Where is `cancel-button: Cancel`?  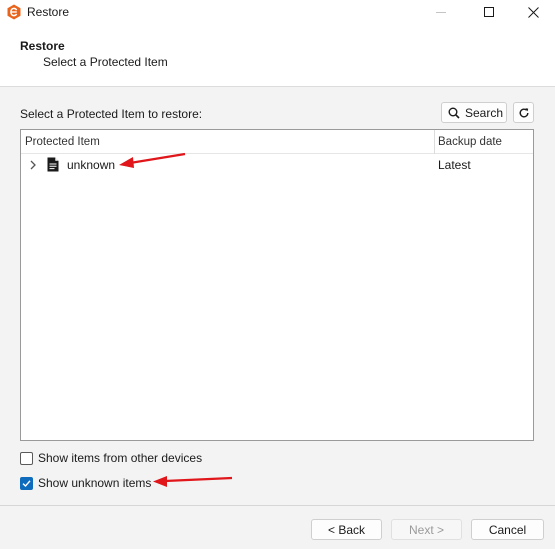
cancel-button: Cancel is located at coordinates (507, 529).